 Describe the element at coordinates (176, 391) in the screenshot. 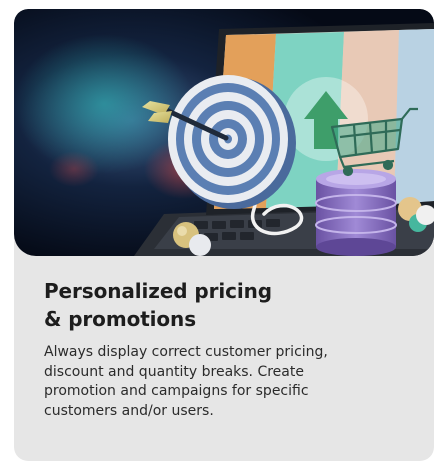

I see `card-description-line: promotion and campaigns for specific` at that location.